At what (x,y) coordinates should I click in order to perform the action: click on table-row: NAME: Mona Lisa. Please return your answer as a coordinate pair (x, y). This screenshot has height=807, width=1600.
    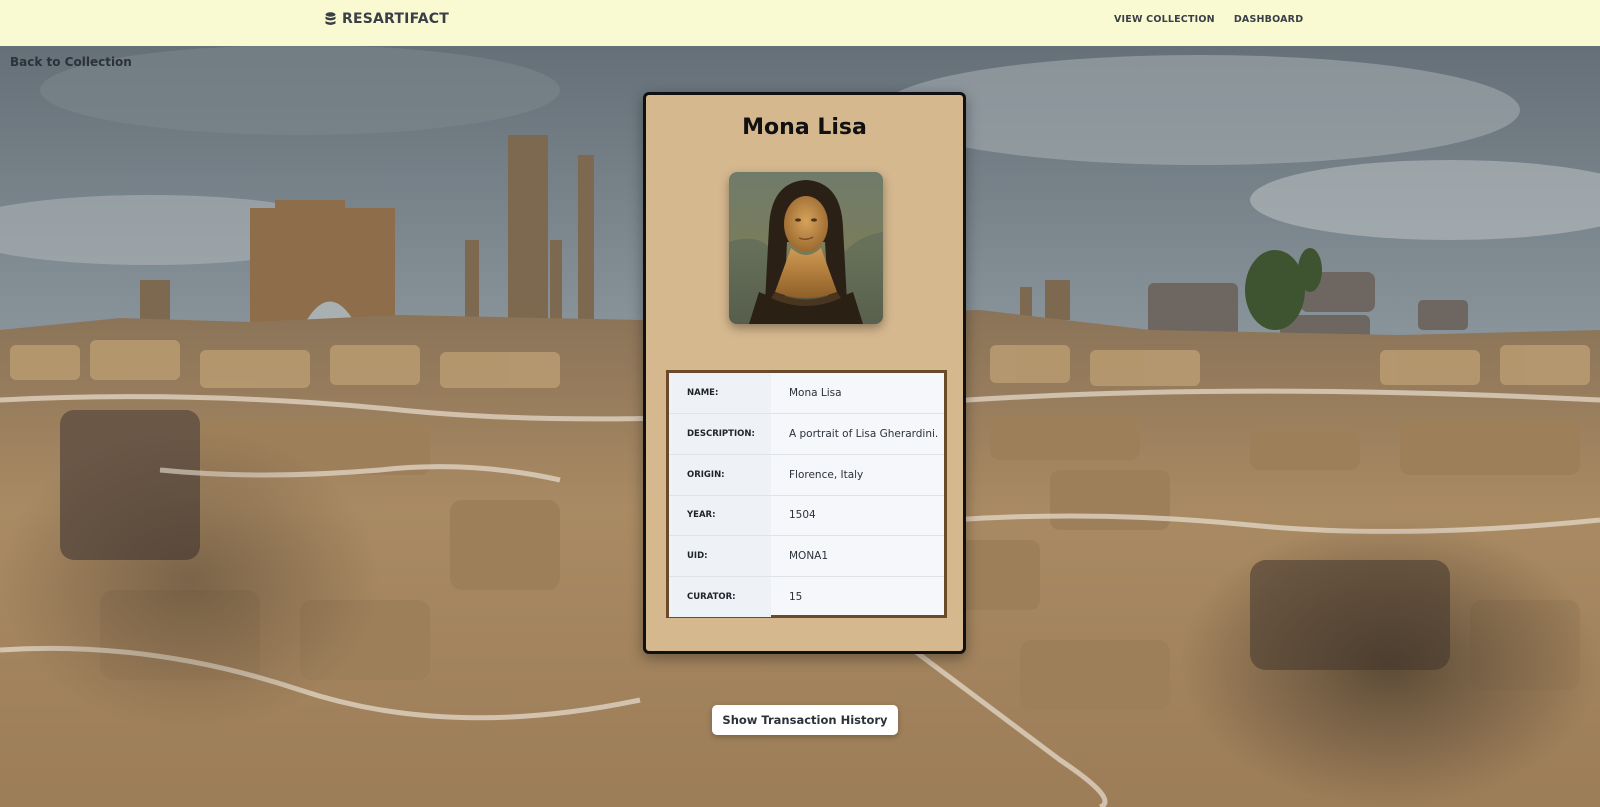
    Looking at the image, I should click on (806, 393).